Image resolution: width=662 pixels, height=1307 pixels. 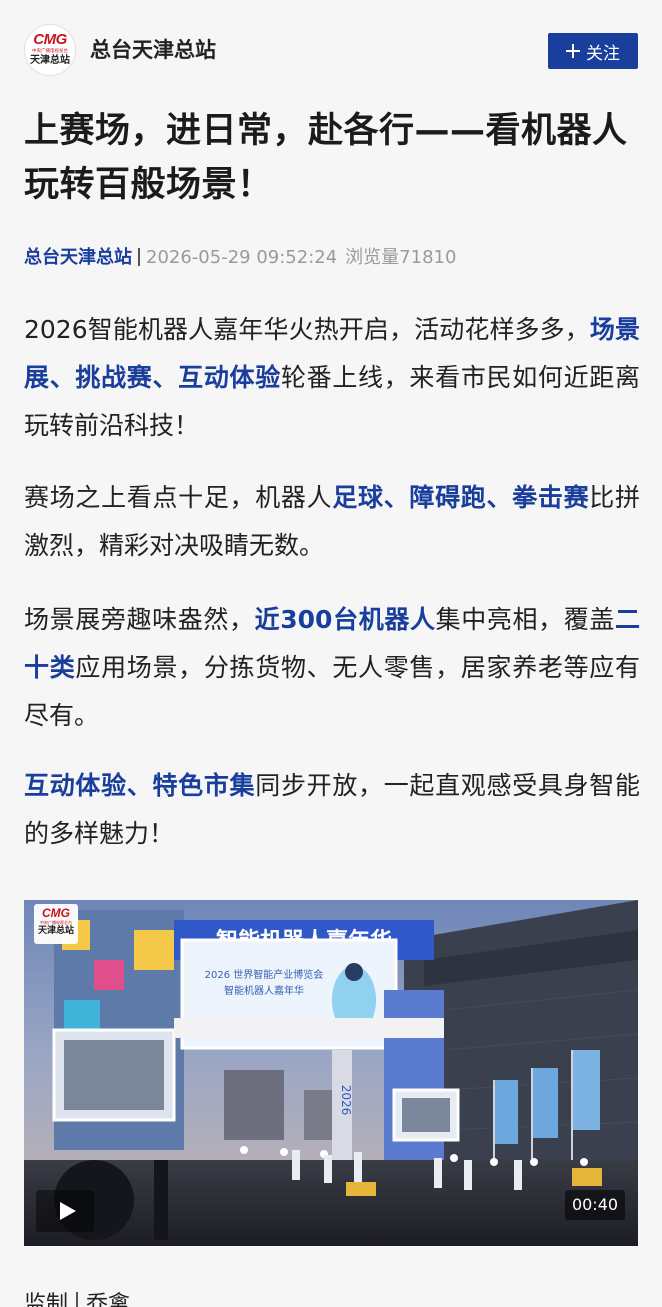 I want to click on editor-label: 监制, so click(x=46, y=1299).